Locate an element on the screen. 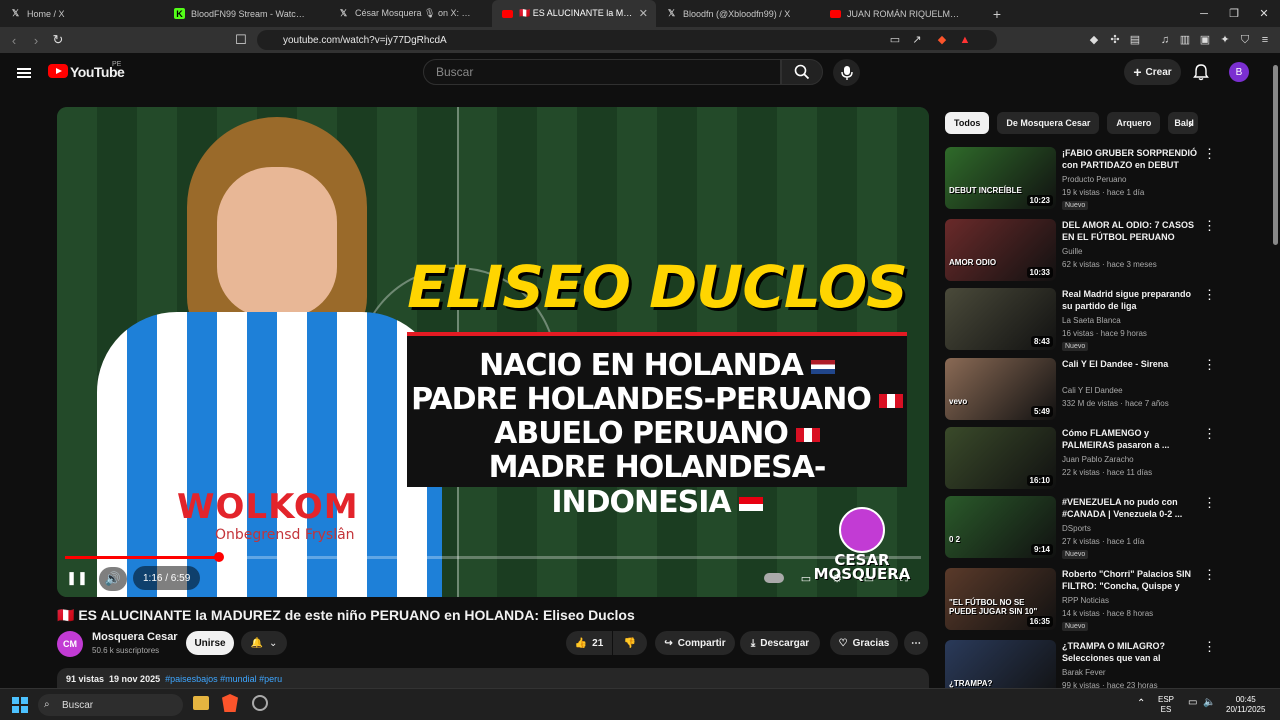  menu-icon: ≡ is located at coordinates (1265, 40).